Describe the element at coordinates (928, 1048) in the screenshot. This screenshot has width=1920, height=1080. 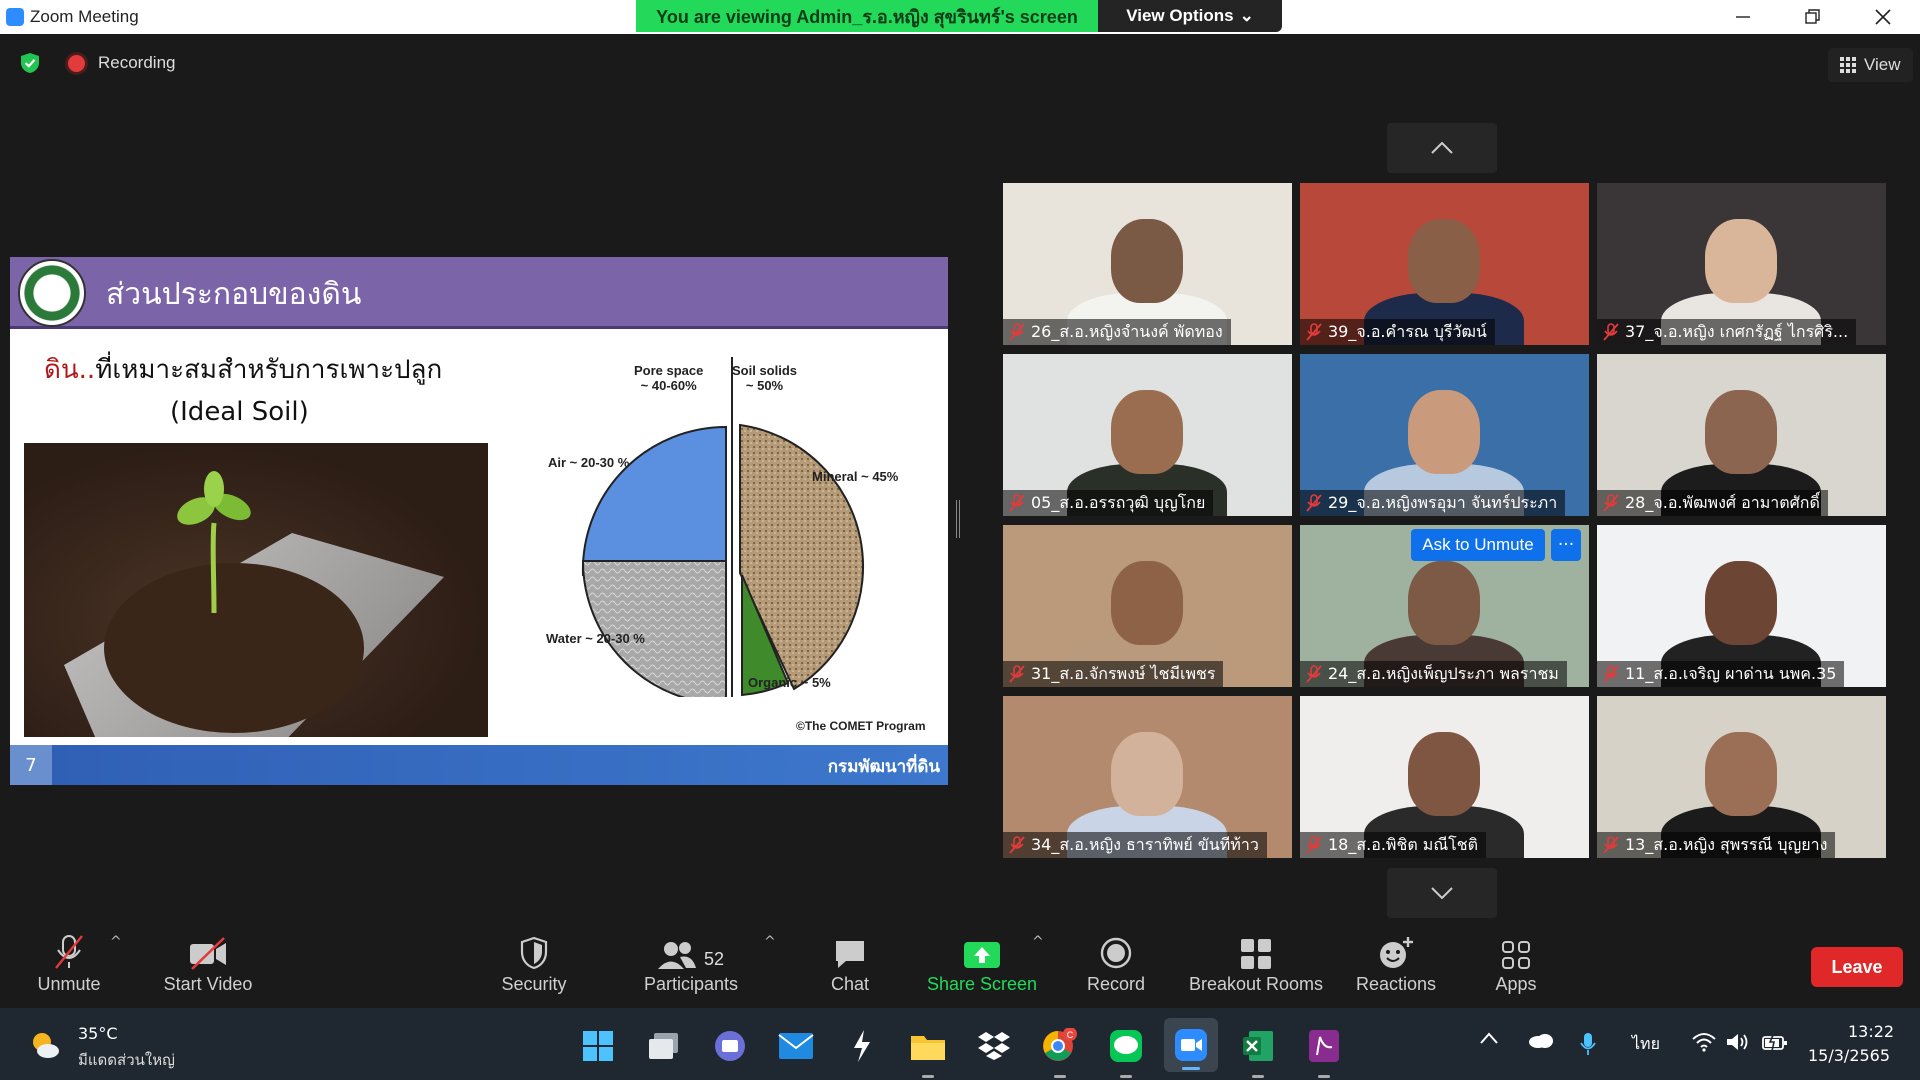
I see `folder-icon` at that location.